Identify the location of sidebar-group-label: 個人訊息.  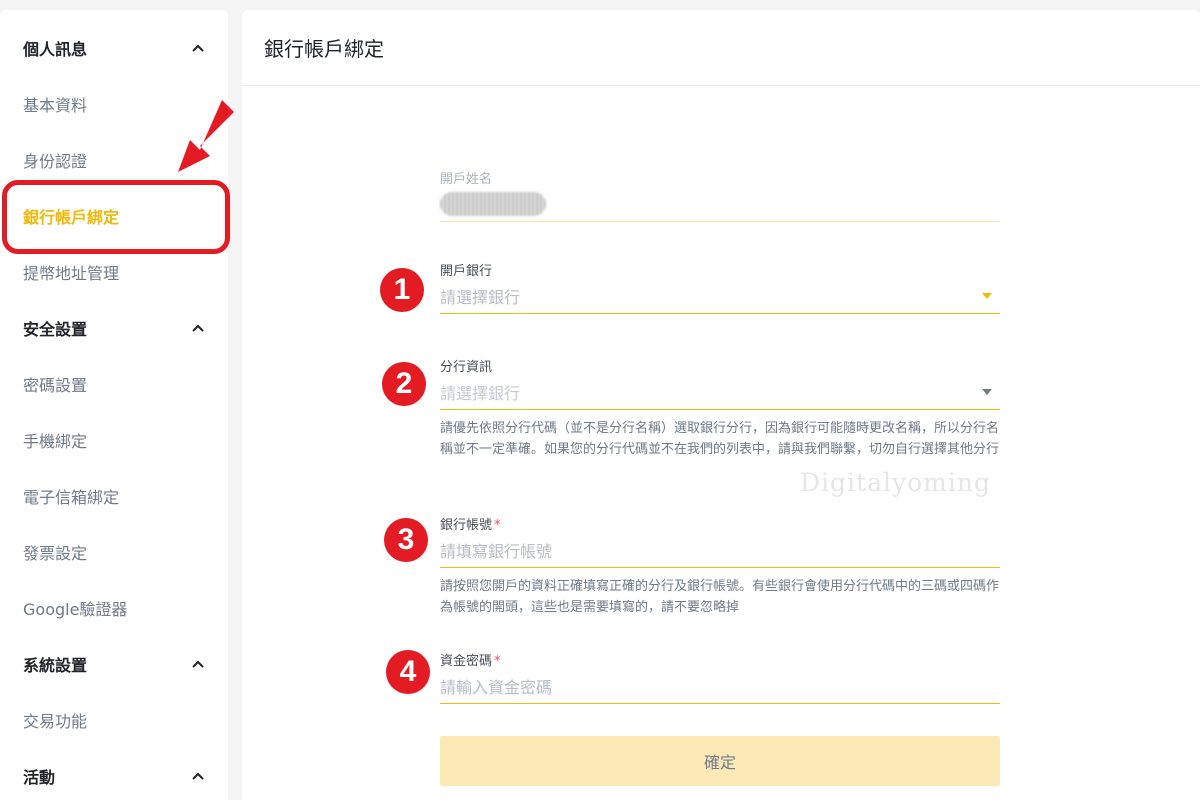
(55, 49).